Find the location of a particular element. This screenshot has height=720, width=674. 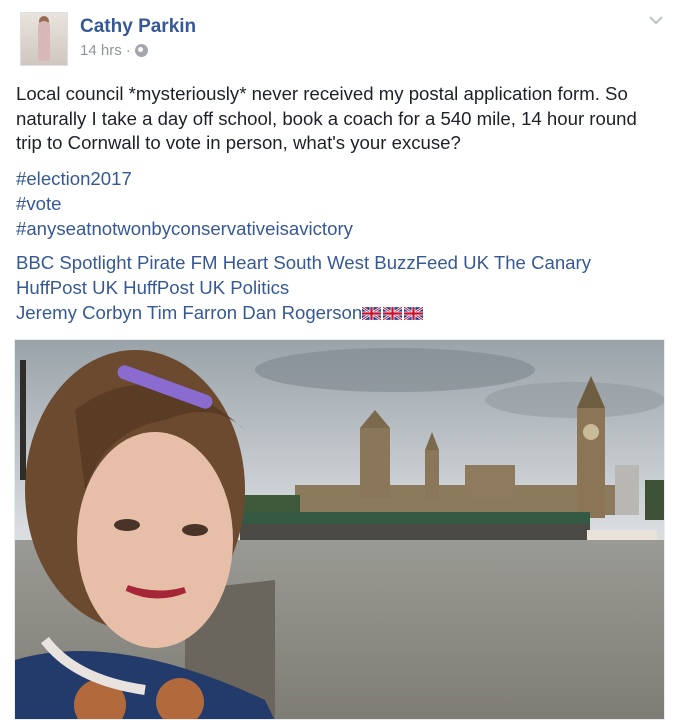

mentions-line: HuffPost UK HuffPost UK Politics is located at coordinates (338, 287).